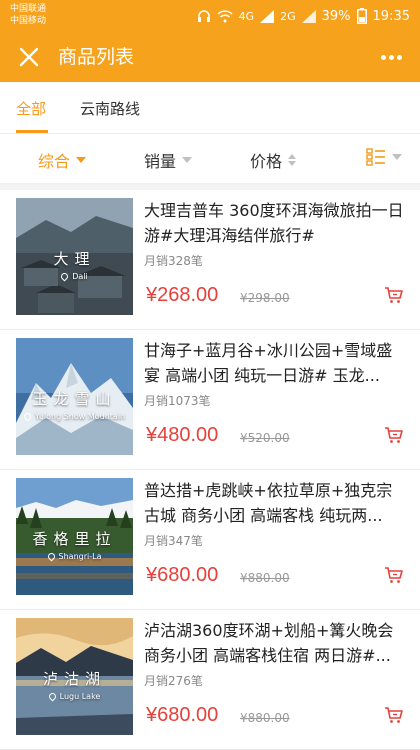 This screenshot has width=420, height=750. What do you see at coordinates (210, 108) in the screenshot?
I see `category-tabs: 全部 云南路线` at bounding box center [210, 108].